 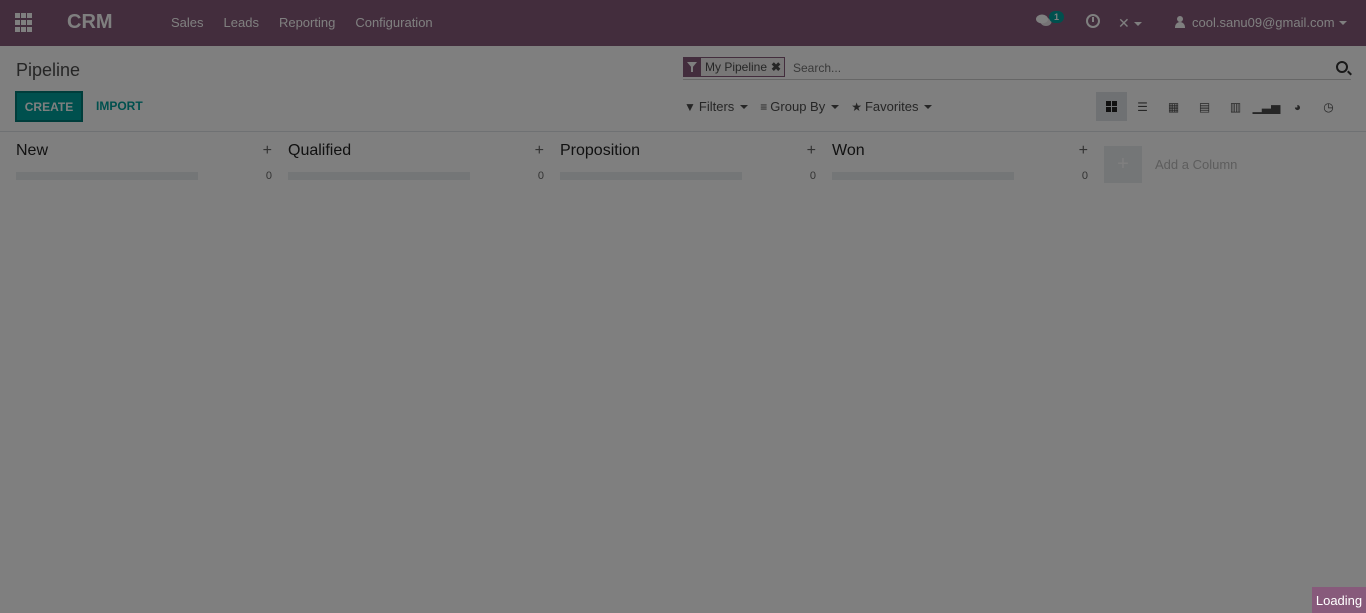 I want to click on search-facet: My Pipeline ✖, so click(x=734, y=67).